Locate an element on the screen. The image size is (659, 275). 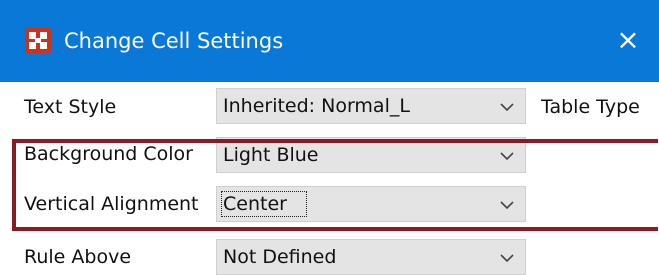
vertical-alignment-label: Vertical Alignment is located at coordinates (111, 204).